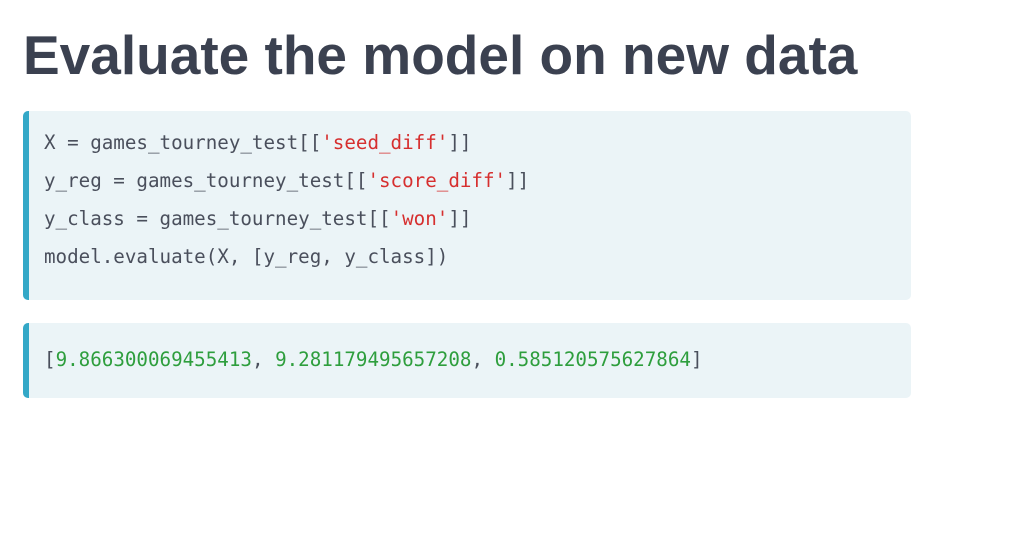 The image size is (1010, 534). Describe the element at coordinates (206, 180) in the screenshot. I see `code-text: y_reg = games_tourney_test[[` at that location.